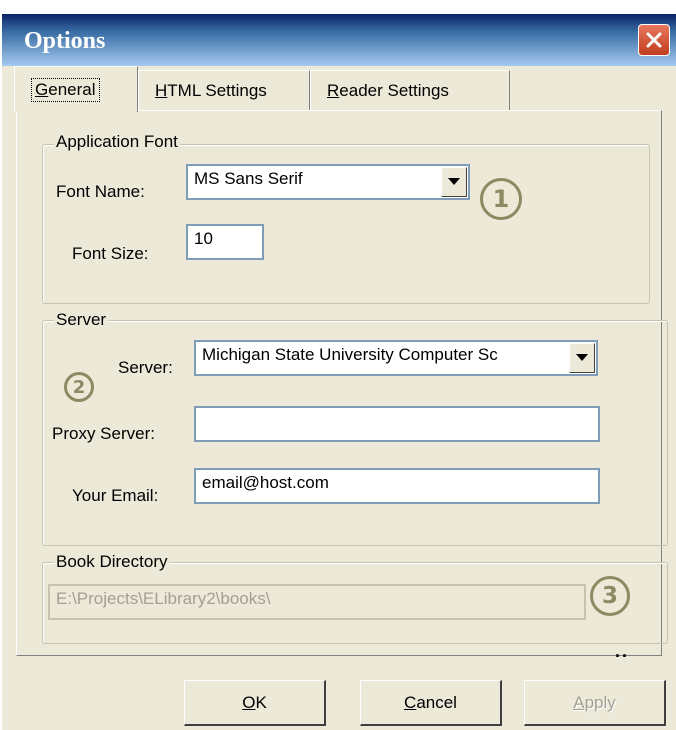 This screenshot has height=730, width=676. I want to click on your-email-value: email@host.com, so click(265, 482).